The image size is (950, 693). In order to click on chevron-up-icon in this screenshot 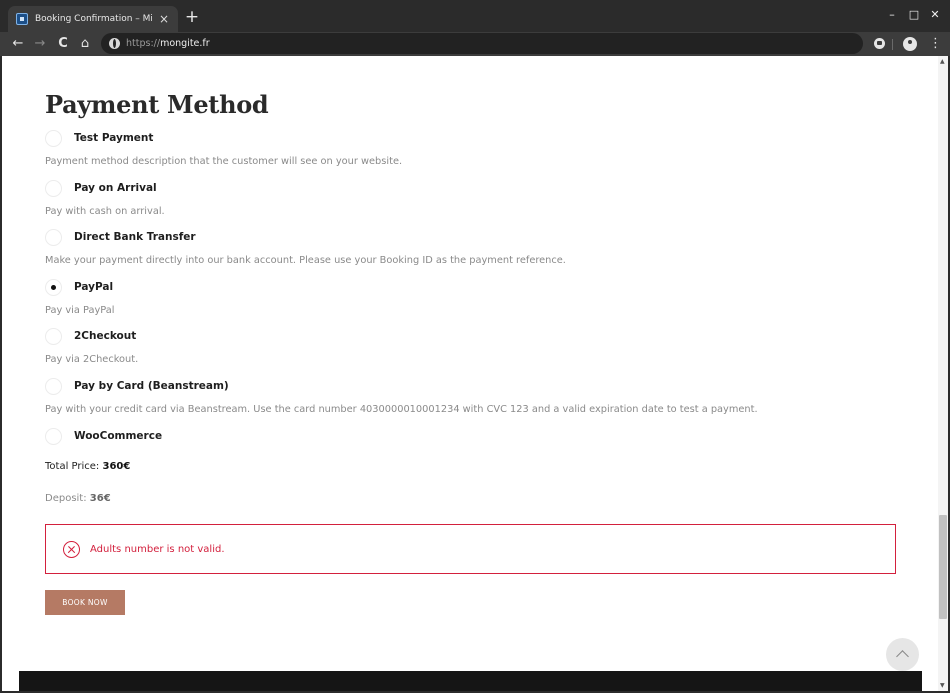, I will do `click(902, 656)`.